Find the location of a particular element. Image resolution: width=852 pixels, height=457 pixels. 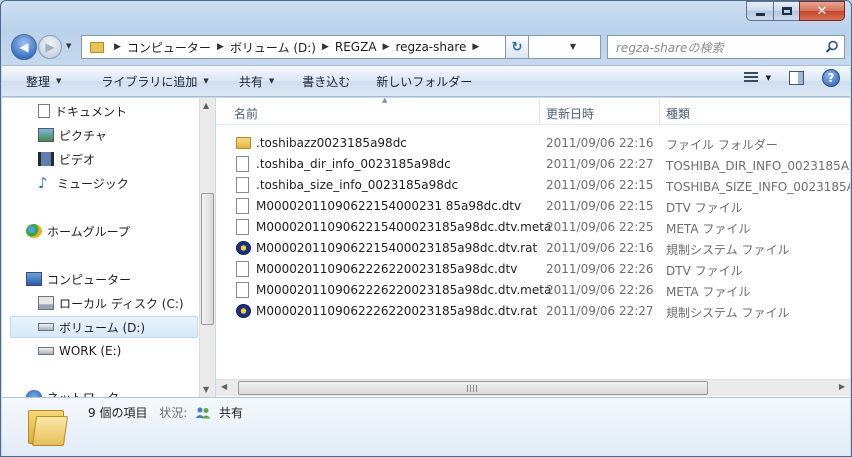

file-date: 2011/09/06 22:15 is located at coordinates (600, 185).